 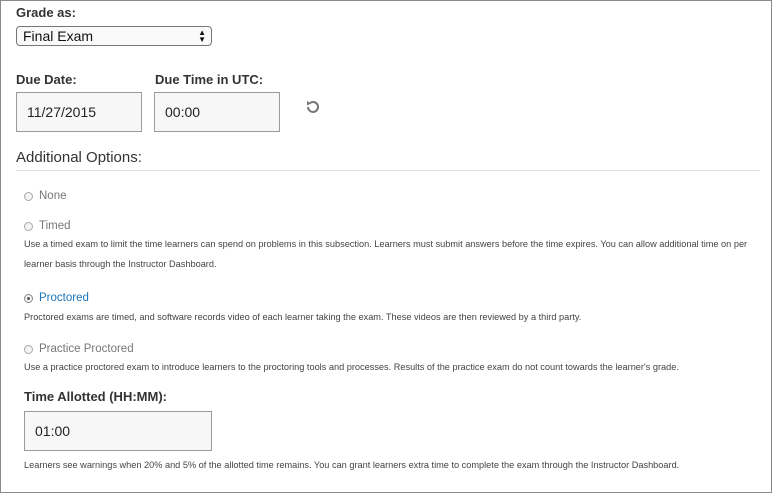 I want to click on due-time-input: 00:00, so click(x=217, y=112).